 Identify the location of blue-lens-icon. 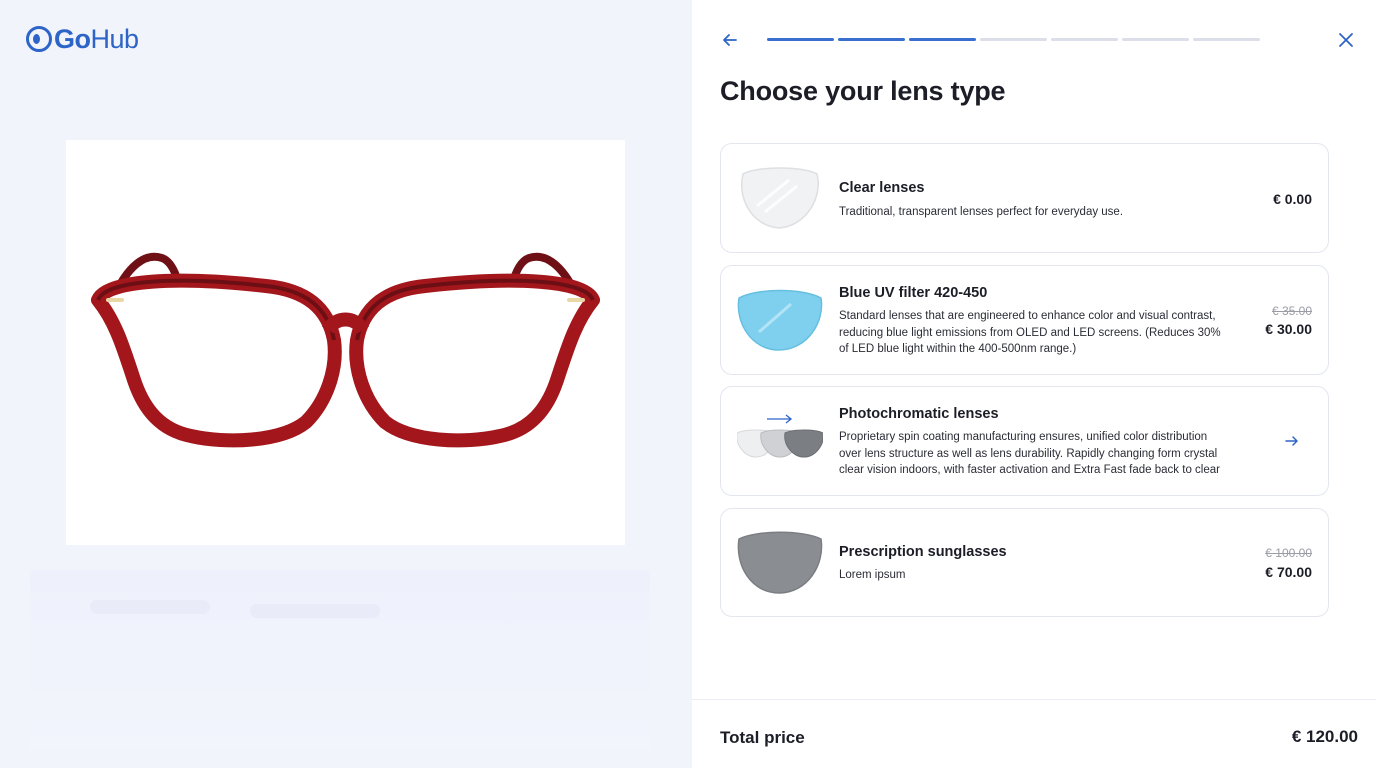
(780, 322).